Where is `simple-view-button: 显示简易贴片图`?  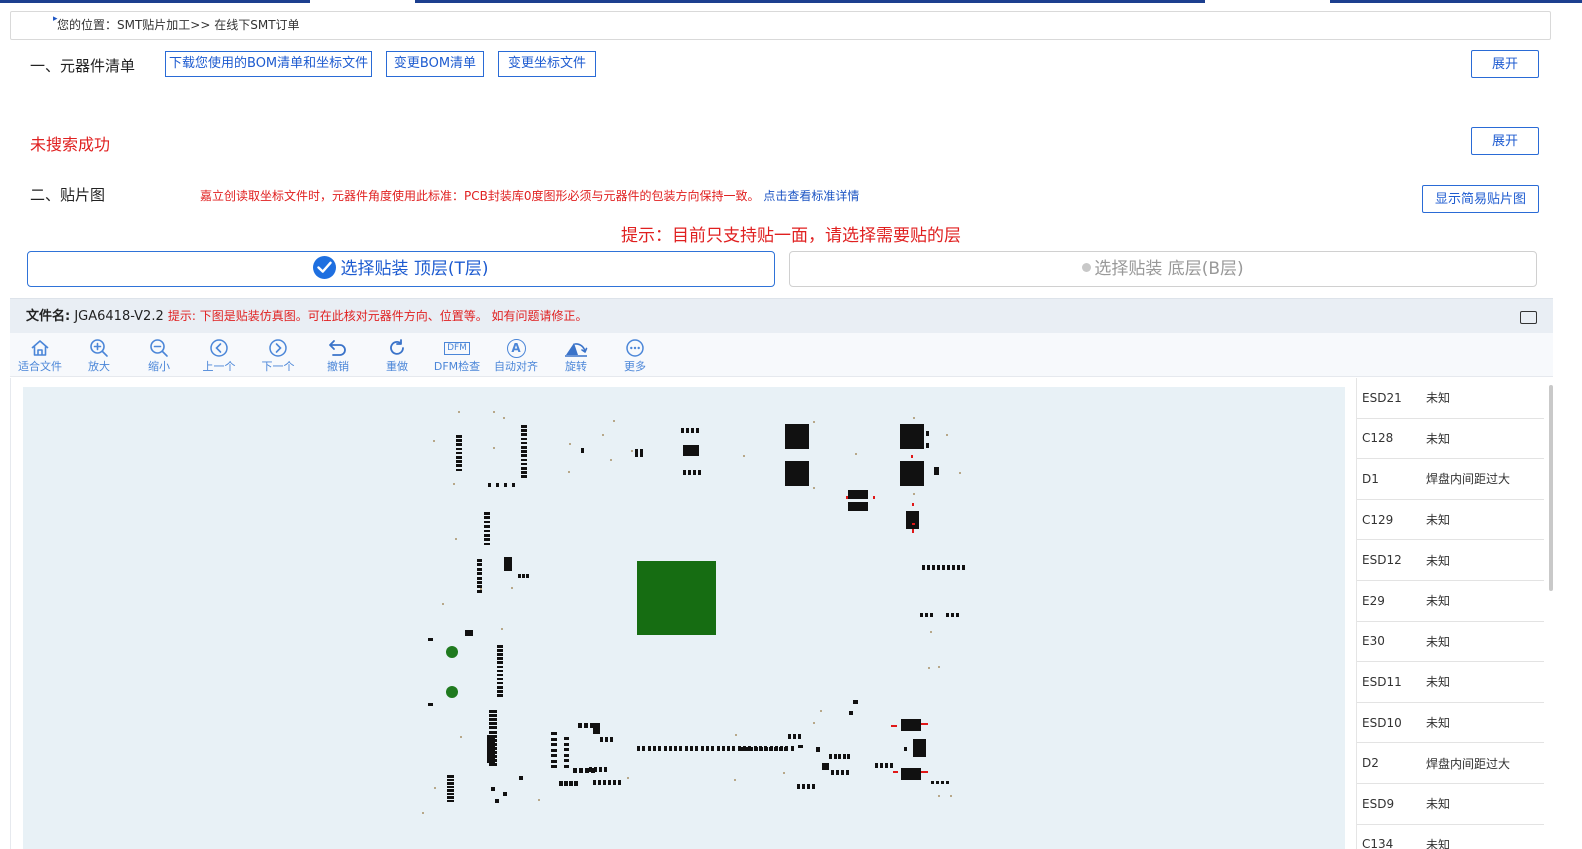 simple-view-button: 显示简易贴片图 is located at coordinates (1480, 199).